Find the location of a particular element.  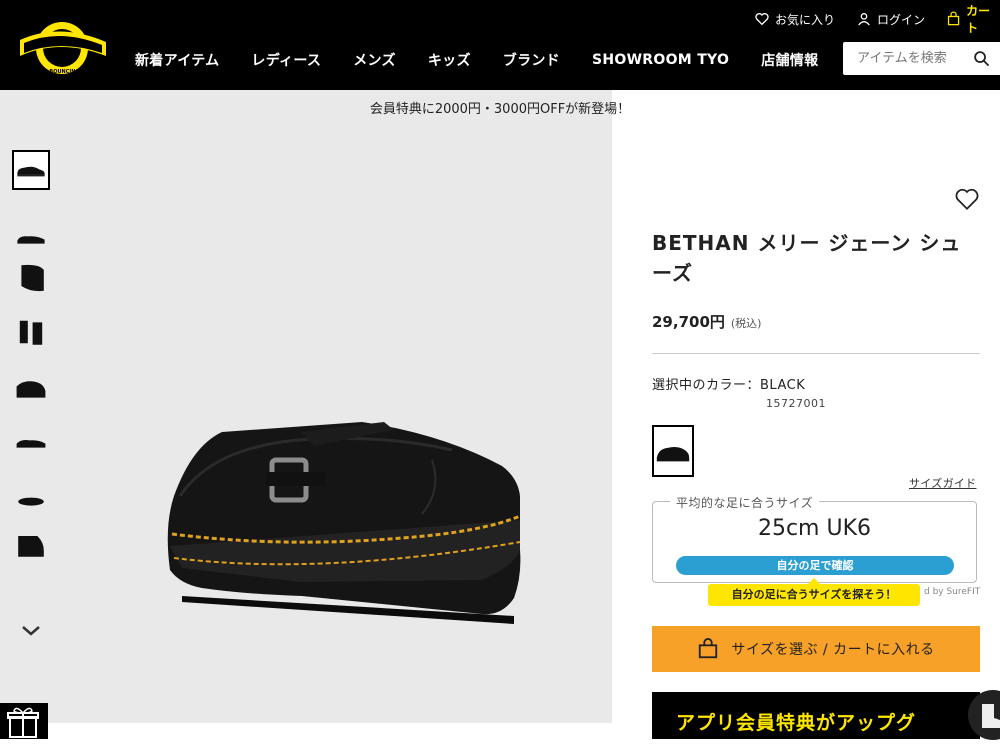

divider is located at coordinates (816, 353).